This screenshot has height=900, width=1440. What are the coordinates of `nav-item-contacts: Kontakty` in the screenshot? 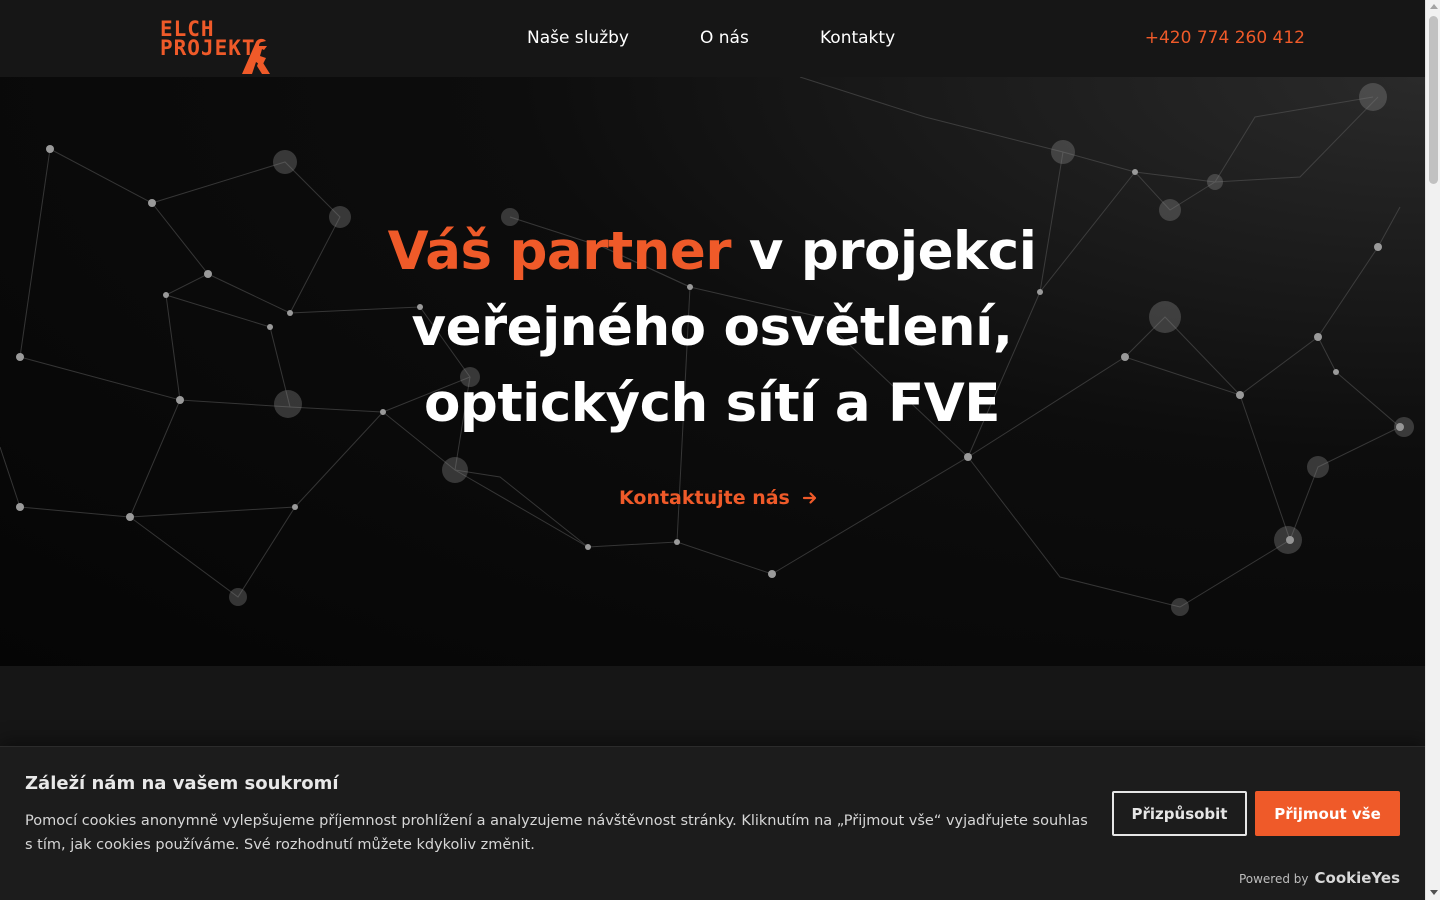 It's located at (857, 38).